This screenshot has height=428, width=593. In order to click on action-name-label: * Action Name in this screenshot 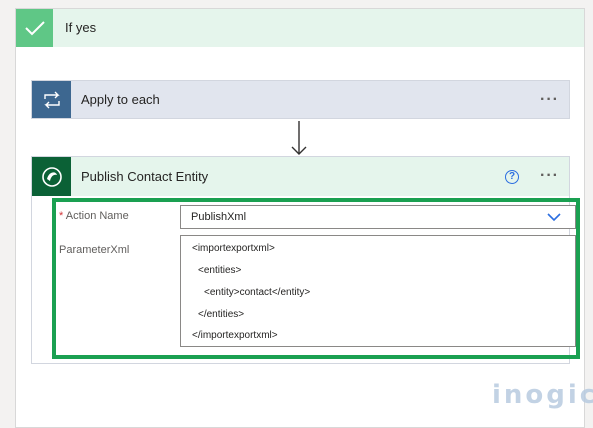, I will do `click(94, 216)`.